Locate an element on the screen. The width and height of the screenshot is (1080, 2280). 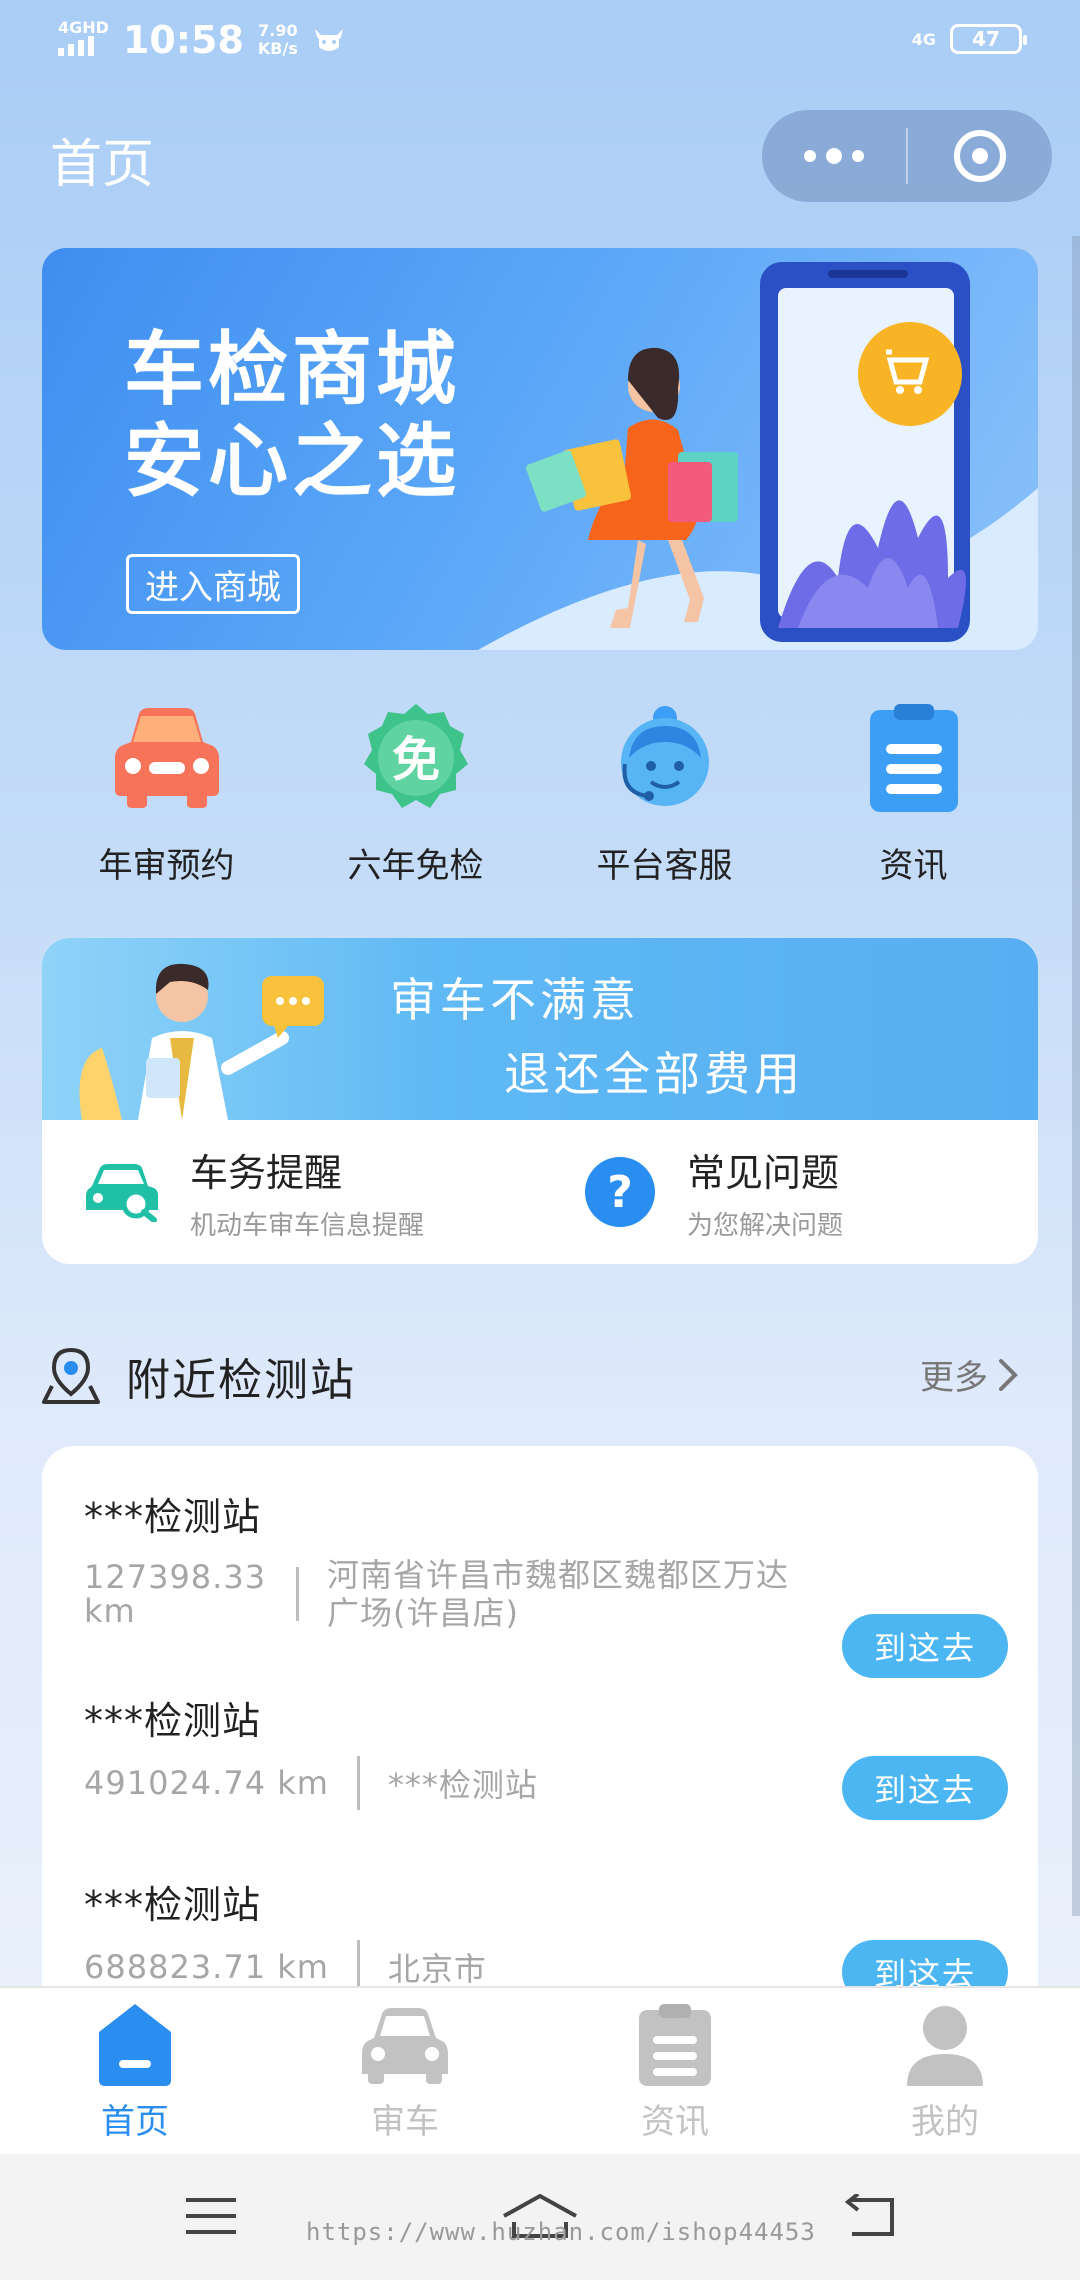
car-search-icon is located at coordinates (122, 1193).